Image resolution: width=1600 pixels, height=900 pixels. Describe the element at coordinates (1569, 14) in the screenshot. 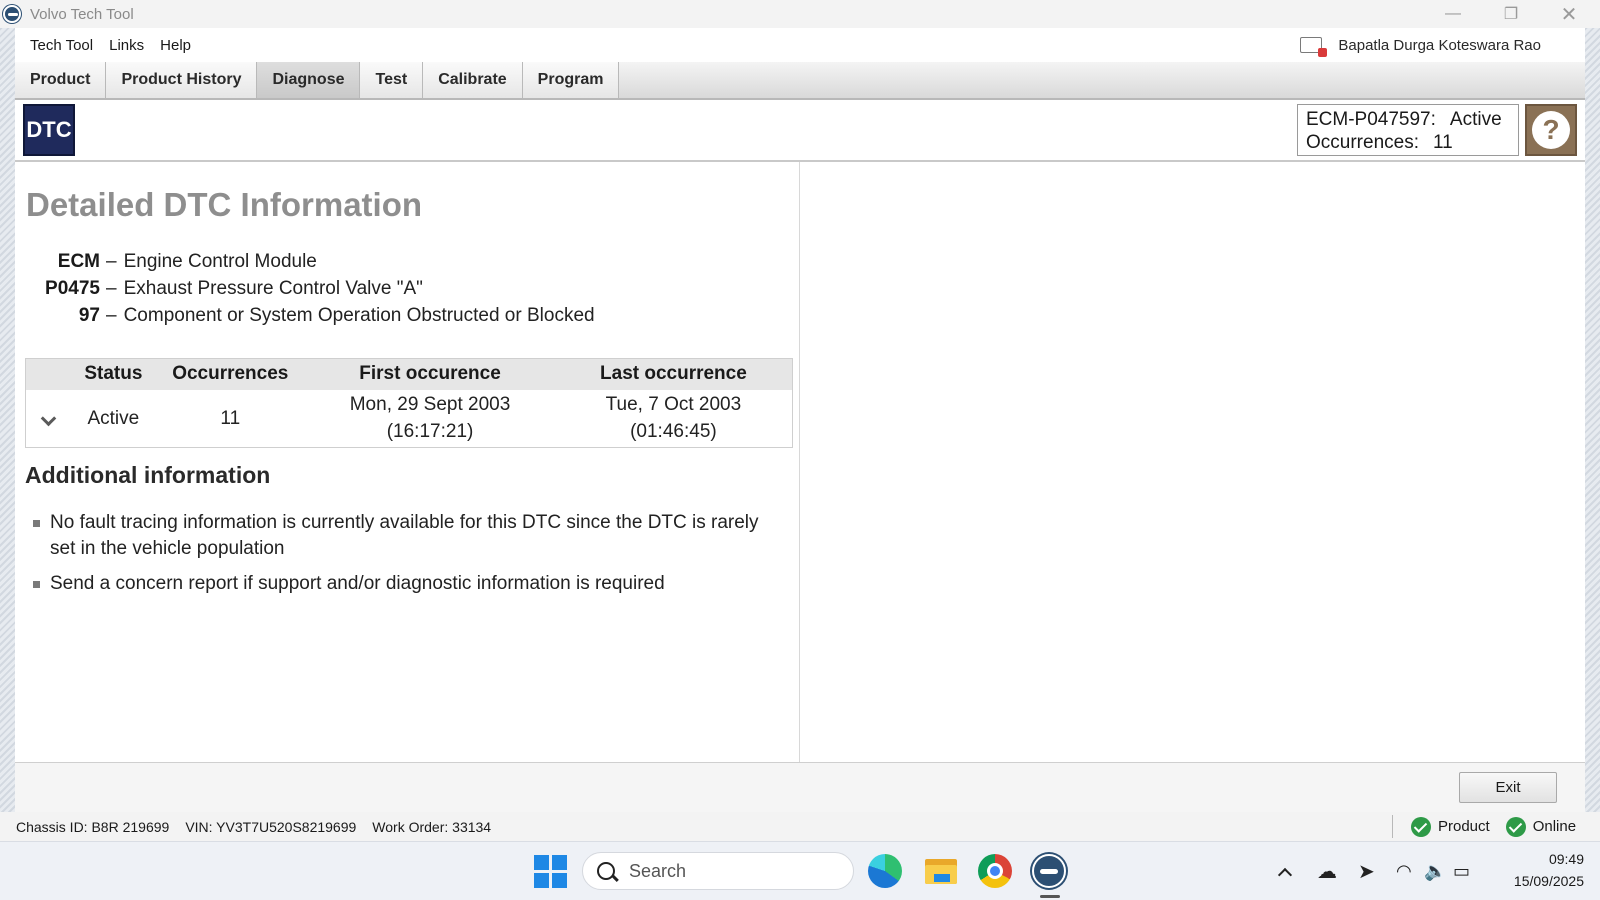

I see `close-button: ✕` at that location.